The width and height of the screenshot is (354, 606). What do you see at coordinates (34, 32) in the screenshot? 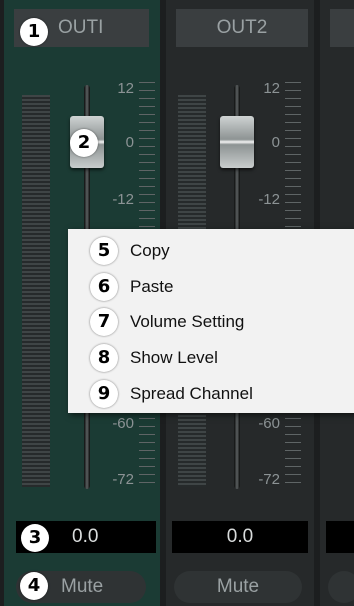
I see `annotation-badge-1: 1` at bounding box center [34, 32].